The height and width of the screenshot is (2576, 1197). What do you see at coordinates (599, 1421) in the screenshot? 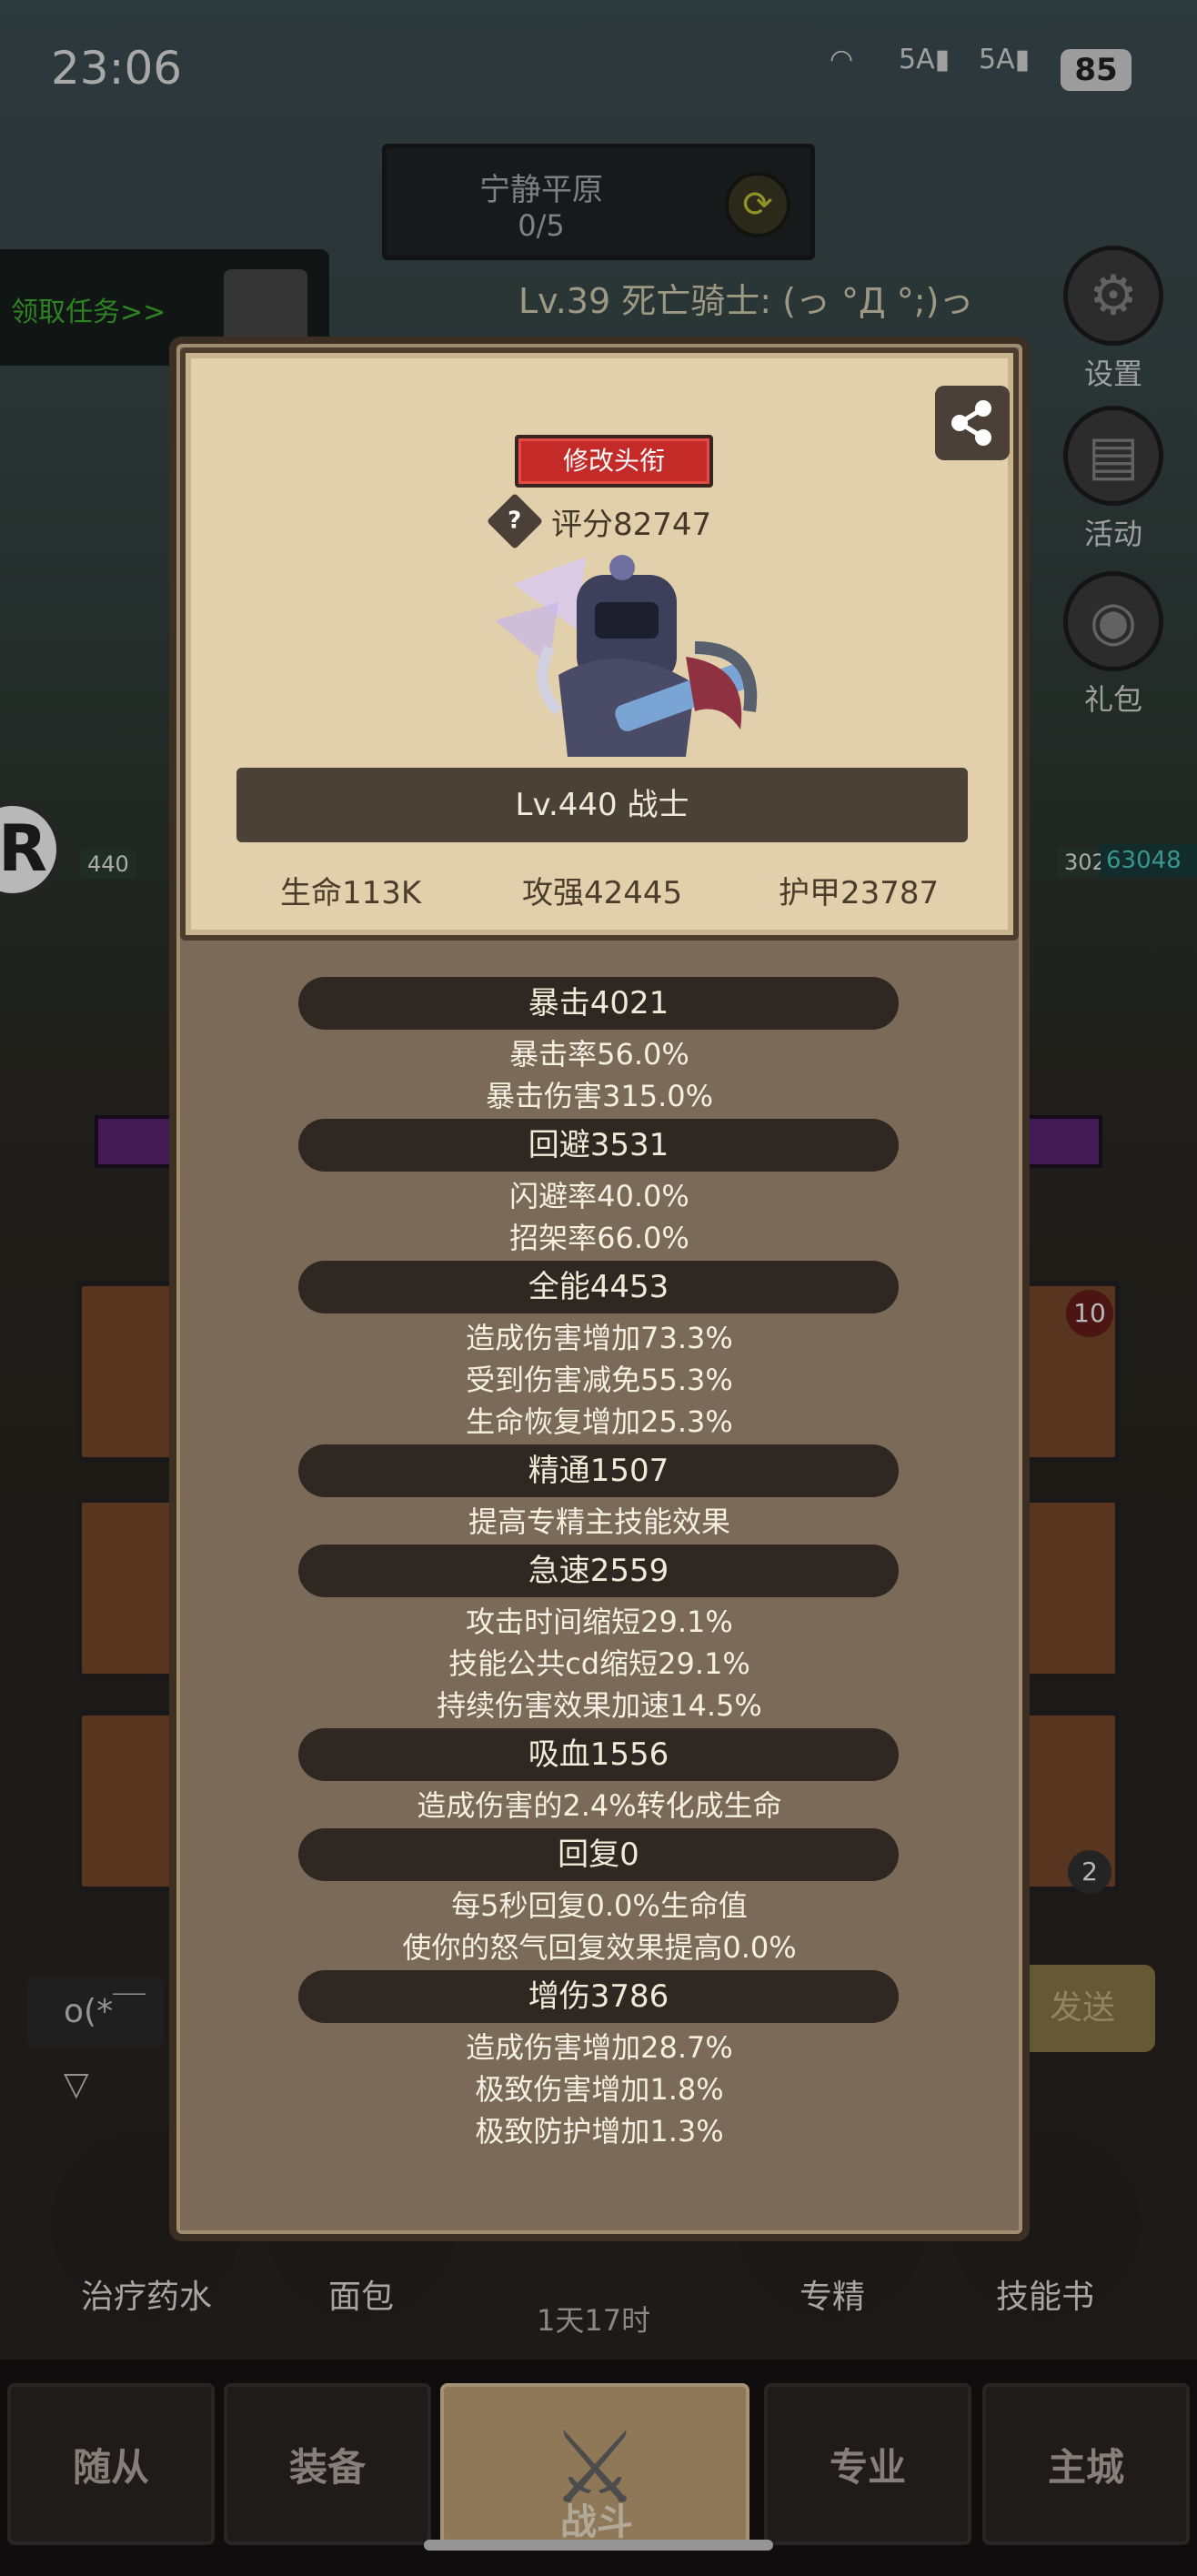
I see `stat-line: 生命恢复增加25.3%` at bounding box center [599, 1421].